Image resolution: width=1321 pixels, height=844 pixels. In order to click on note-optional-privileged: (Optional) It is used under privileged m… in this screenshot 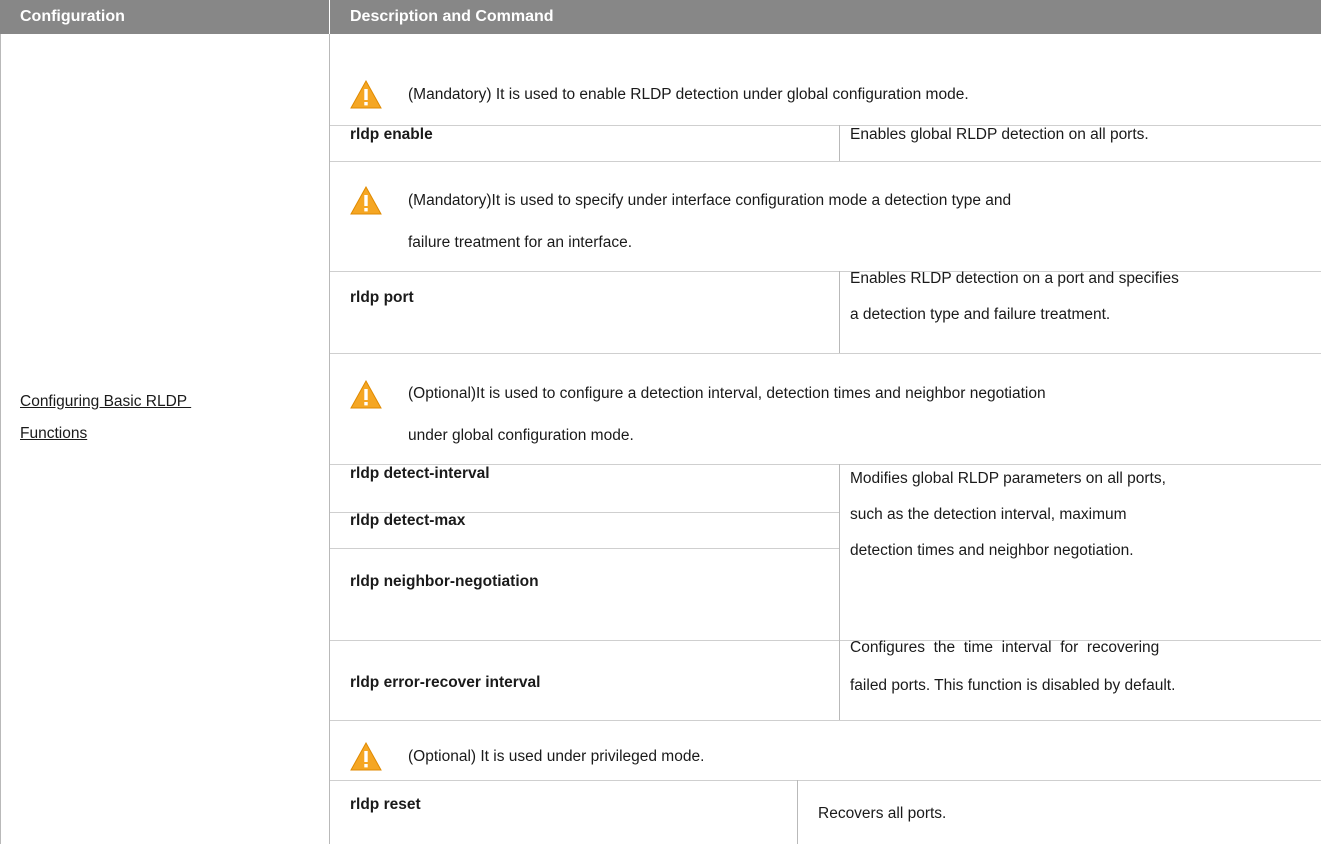, I will do `click(556, 756)`.